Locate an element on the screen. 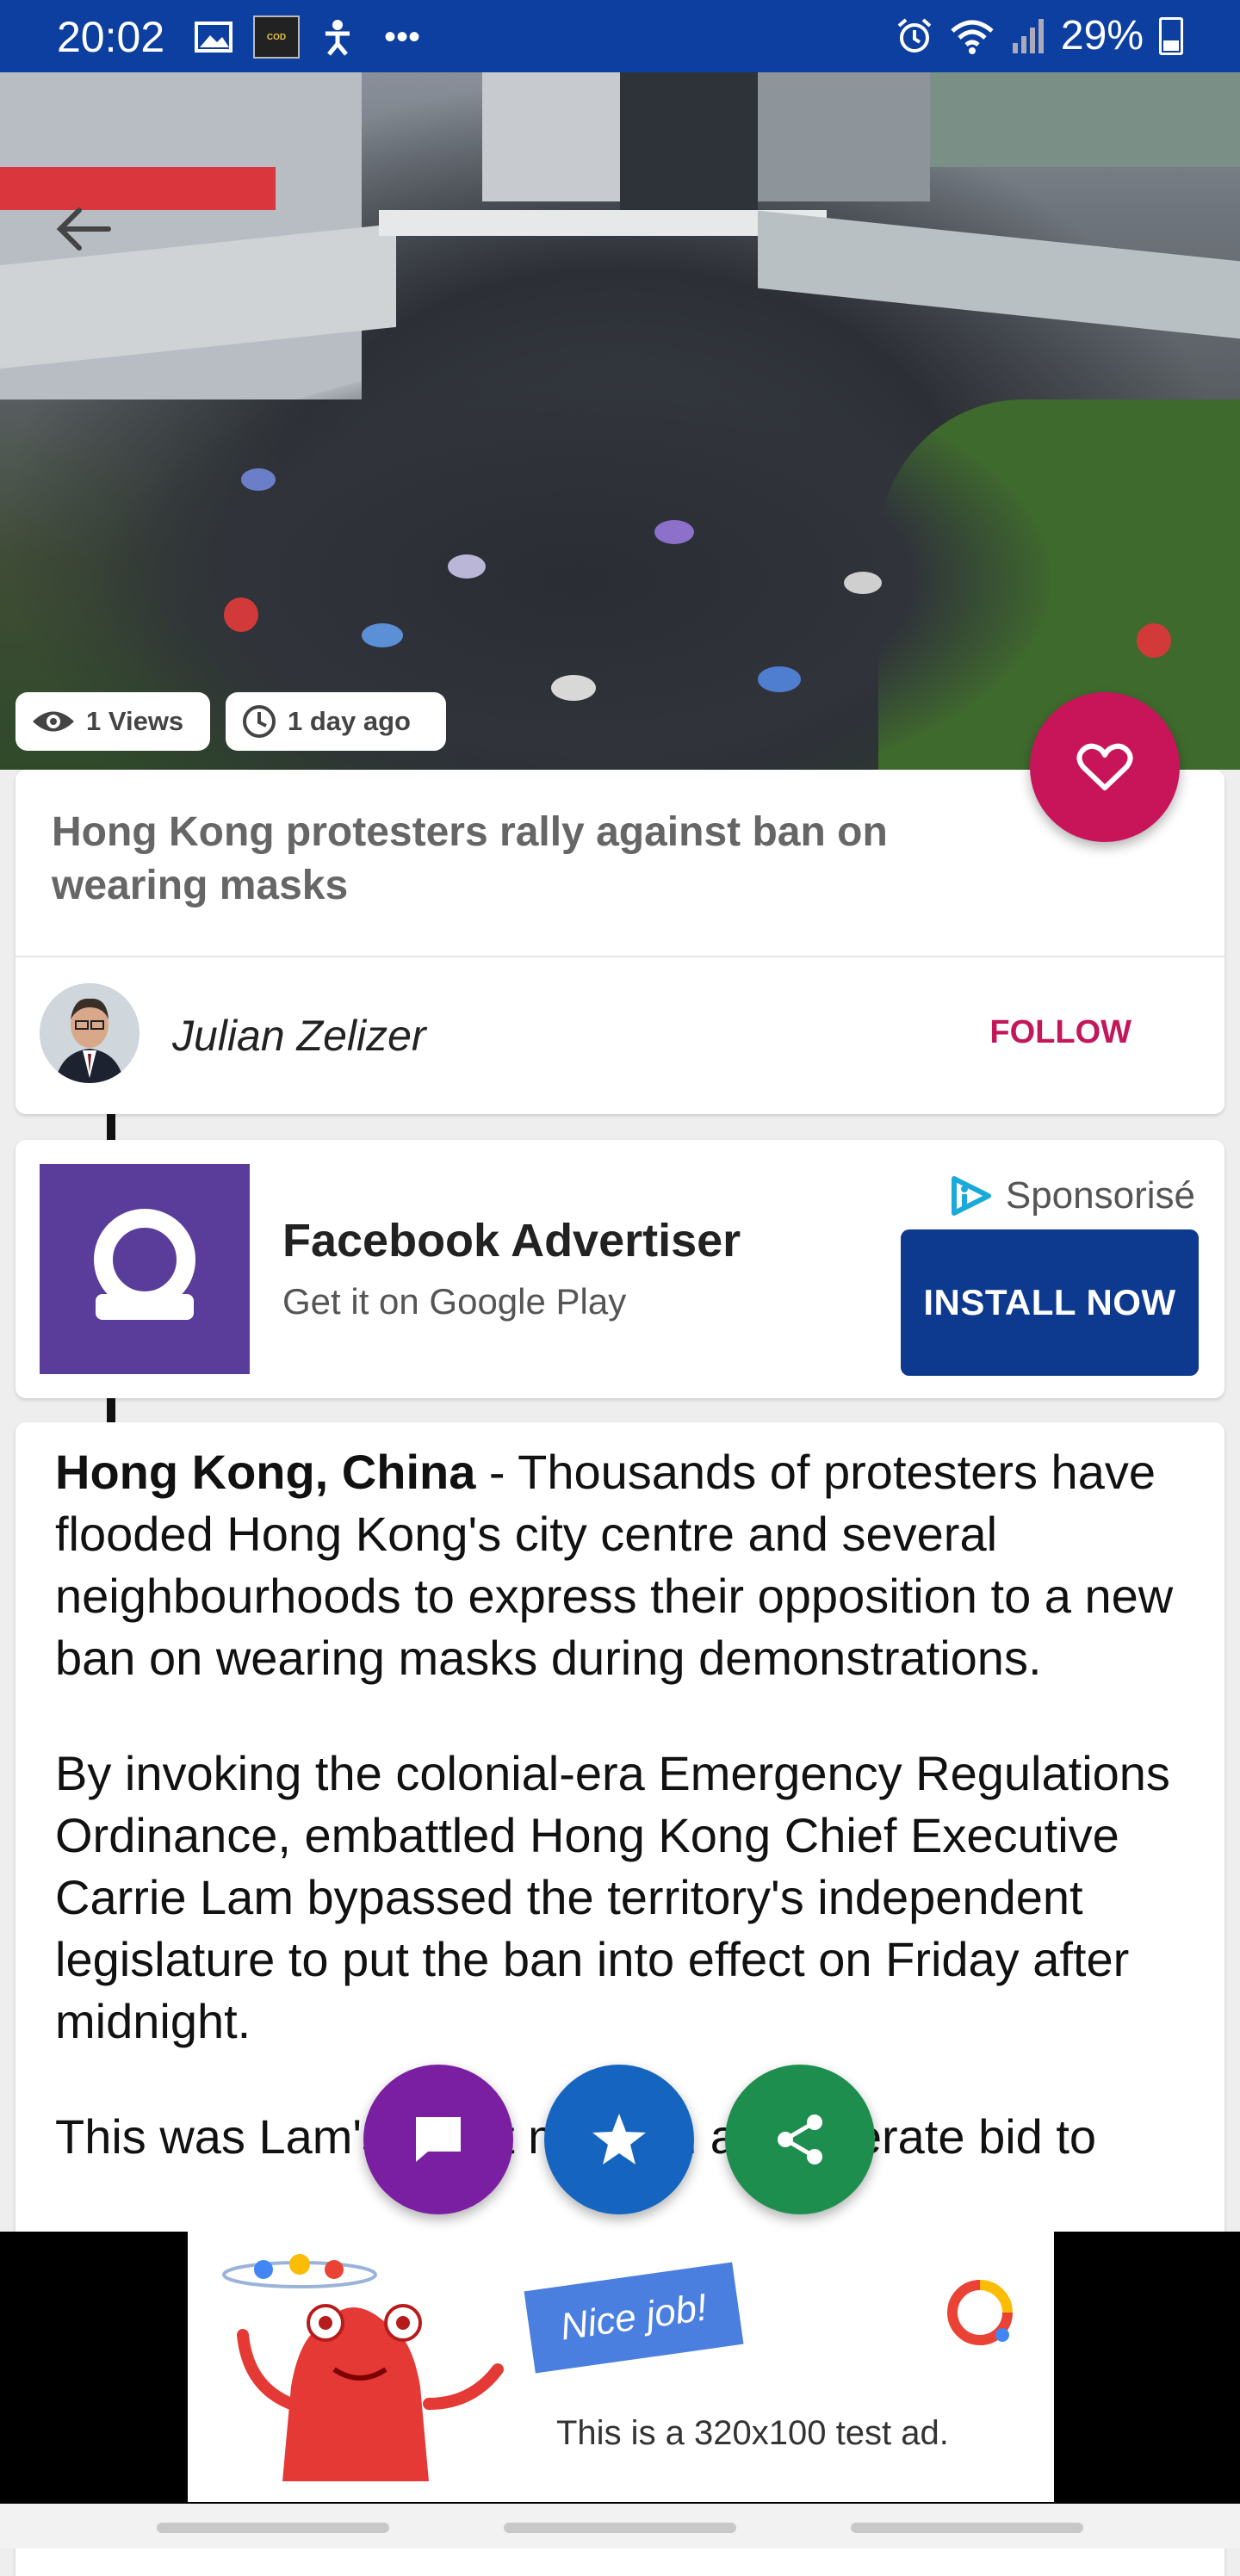 The height and width of the screenshot is (2576, 1240). divider is located at coordinates (620, 957).